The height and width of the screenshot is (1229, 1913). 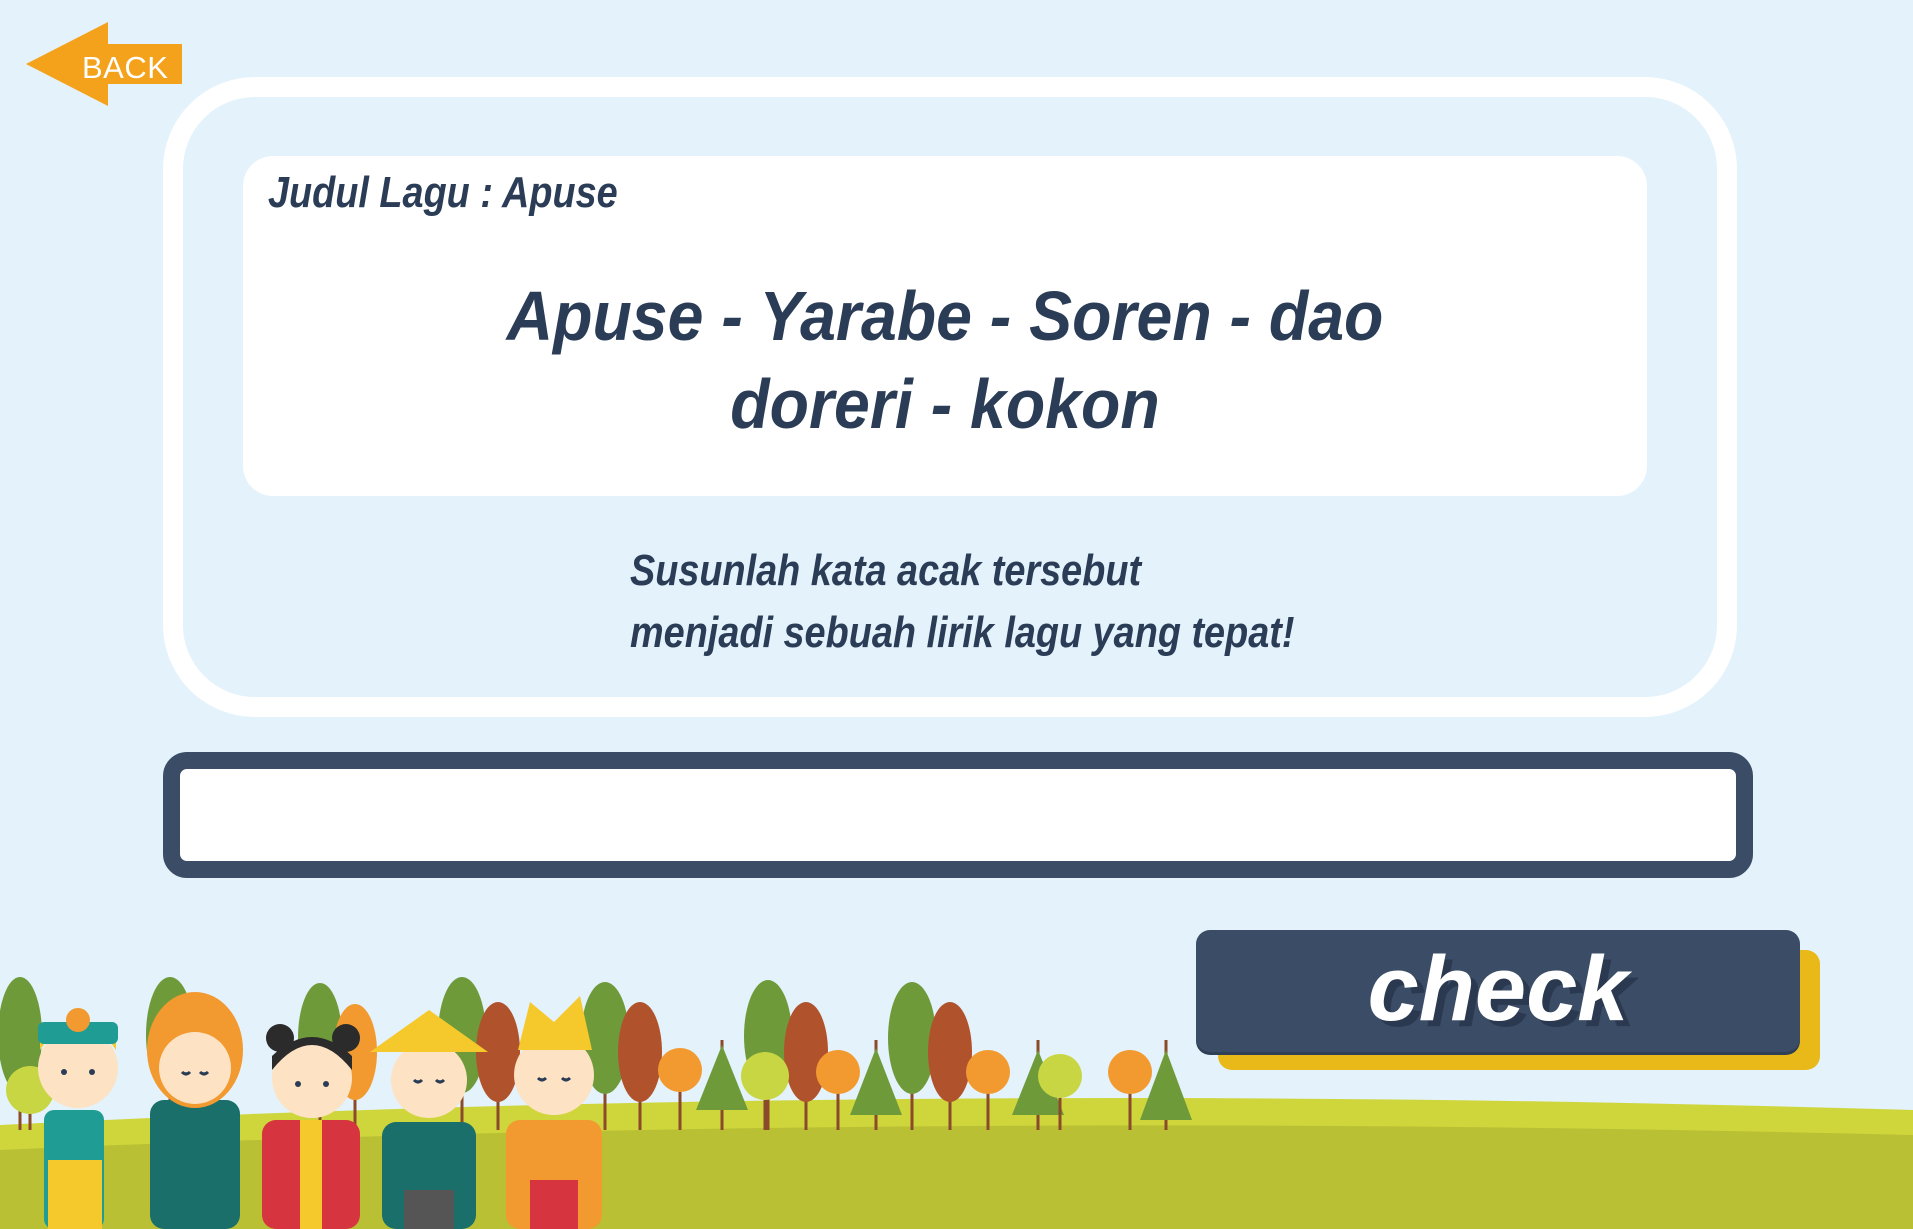 I want to click on answer-input, so click(x=958, y=815).